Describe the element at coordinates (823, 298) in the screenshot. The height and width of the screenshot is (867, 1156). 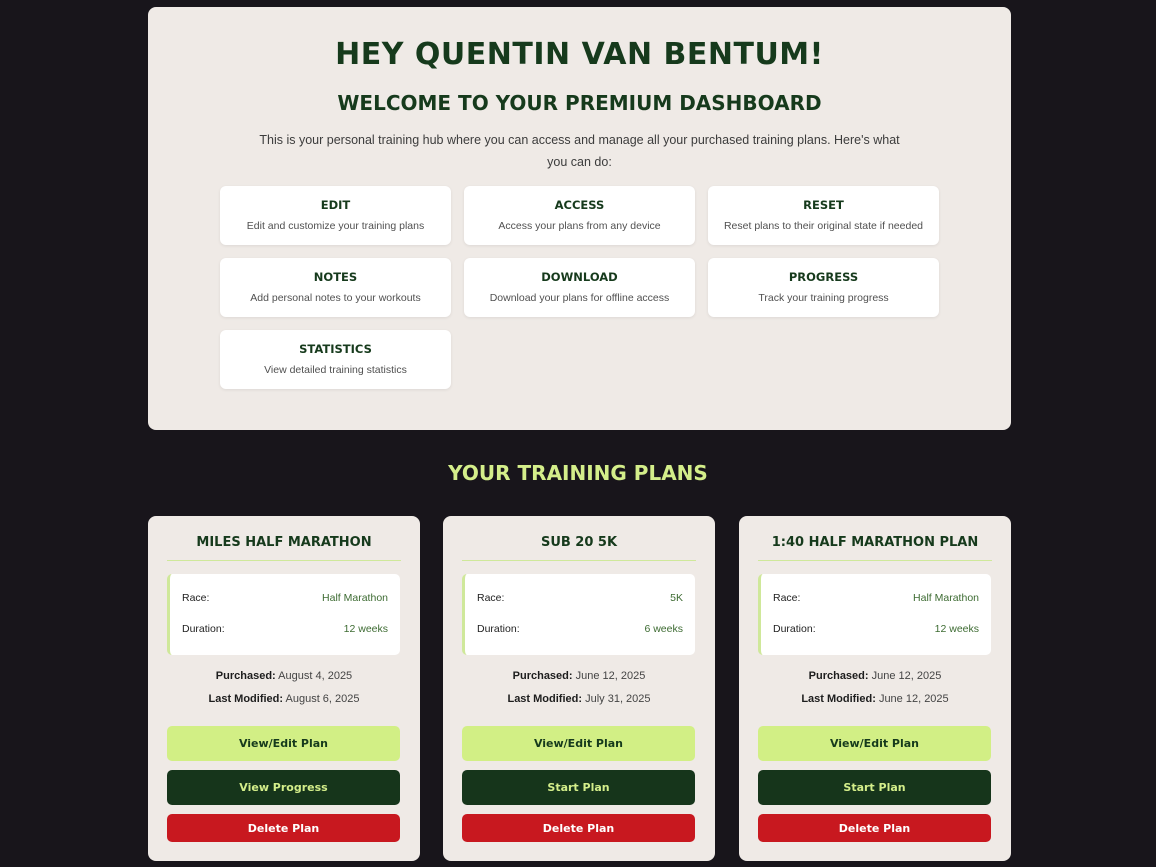
I see `feature-description: Track your training progress` at that location.